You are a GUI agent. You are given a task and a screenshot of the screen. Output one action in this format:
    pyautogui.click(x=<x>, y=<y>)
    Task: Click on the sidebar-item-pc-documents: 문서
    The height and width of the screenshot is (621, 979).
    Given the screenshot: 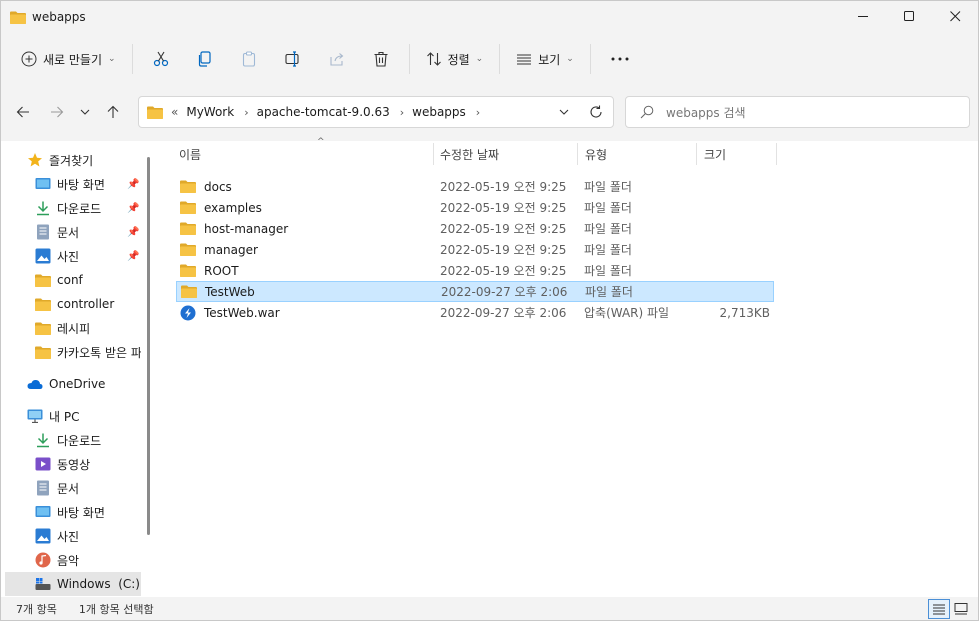 What is the action you would take?
    pyautogui.click(x=88, y=488)
    